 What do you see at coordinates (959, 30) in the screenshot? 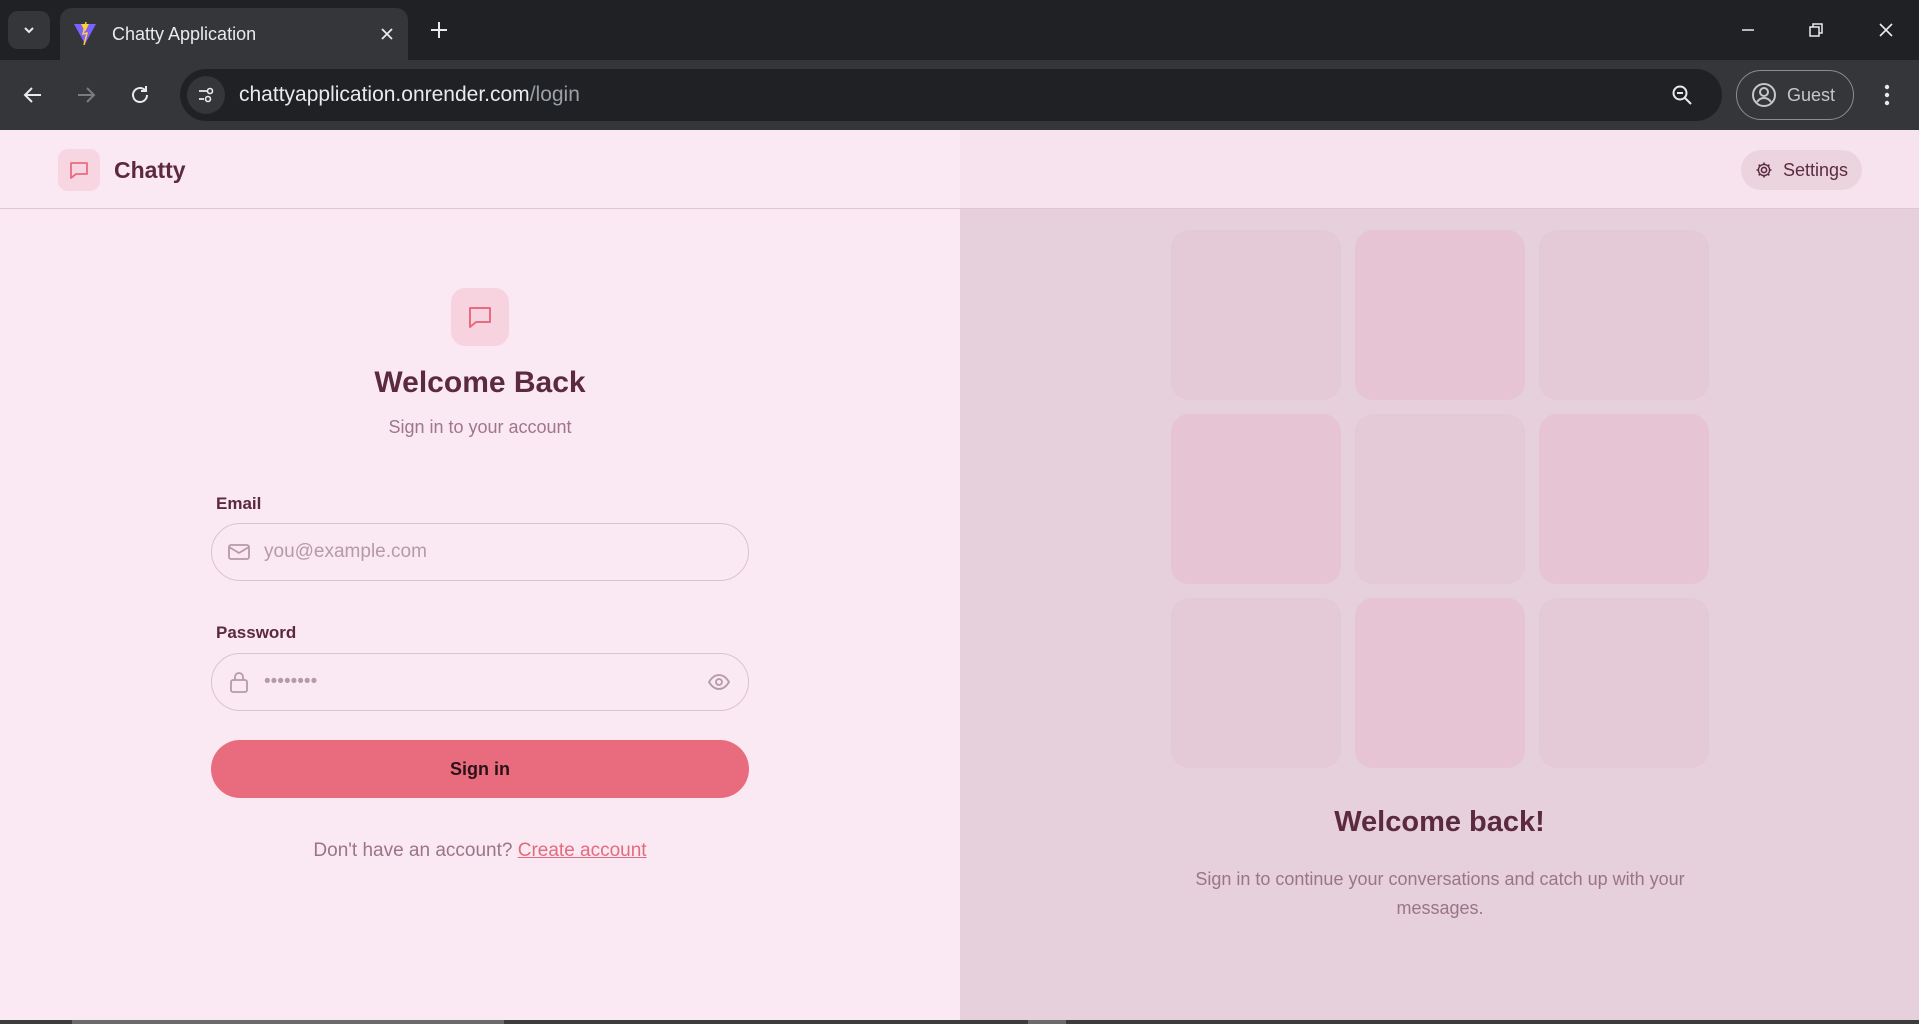
I see `browser-tabbar: Chatty Application` at bounding box center [959, 30].